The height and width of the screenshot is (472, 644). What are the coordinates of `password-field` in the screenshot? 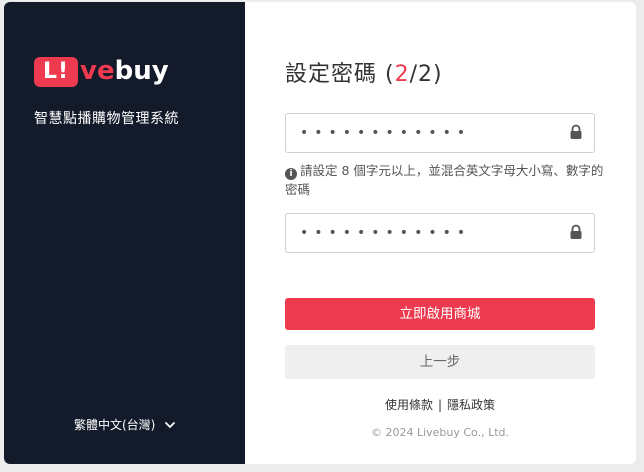 It's located at (440, 133).